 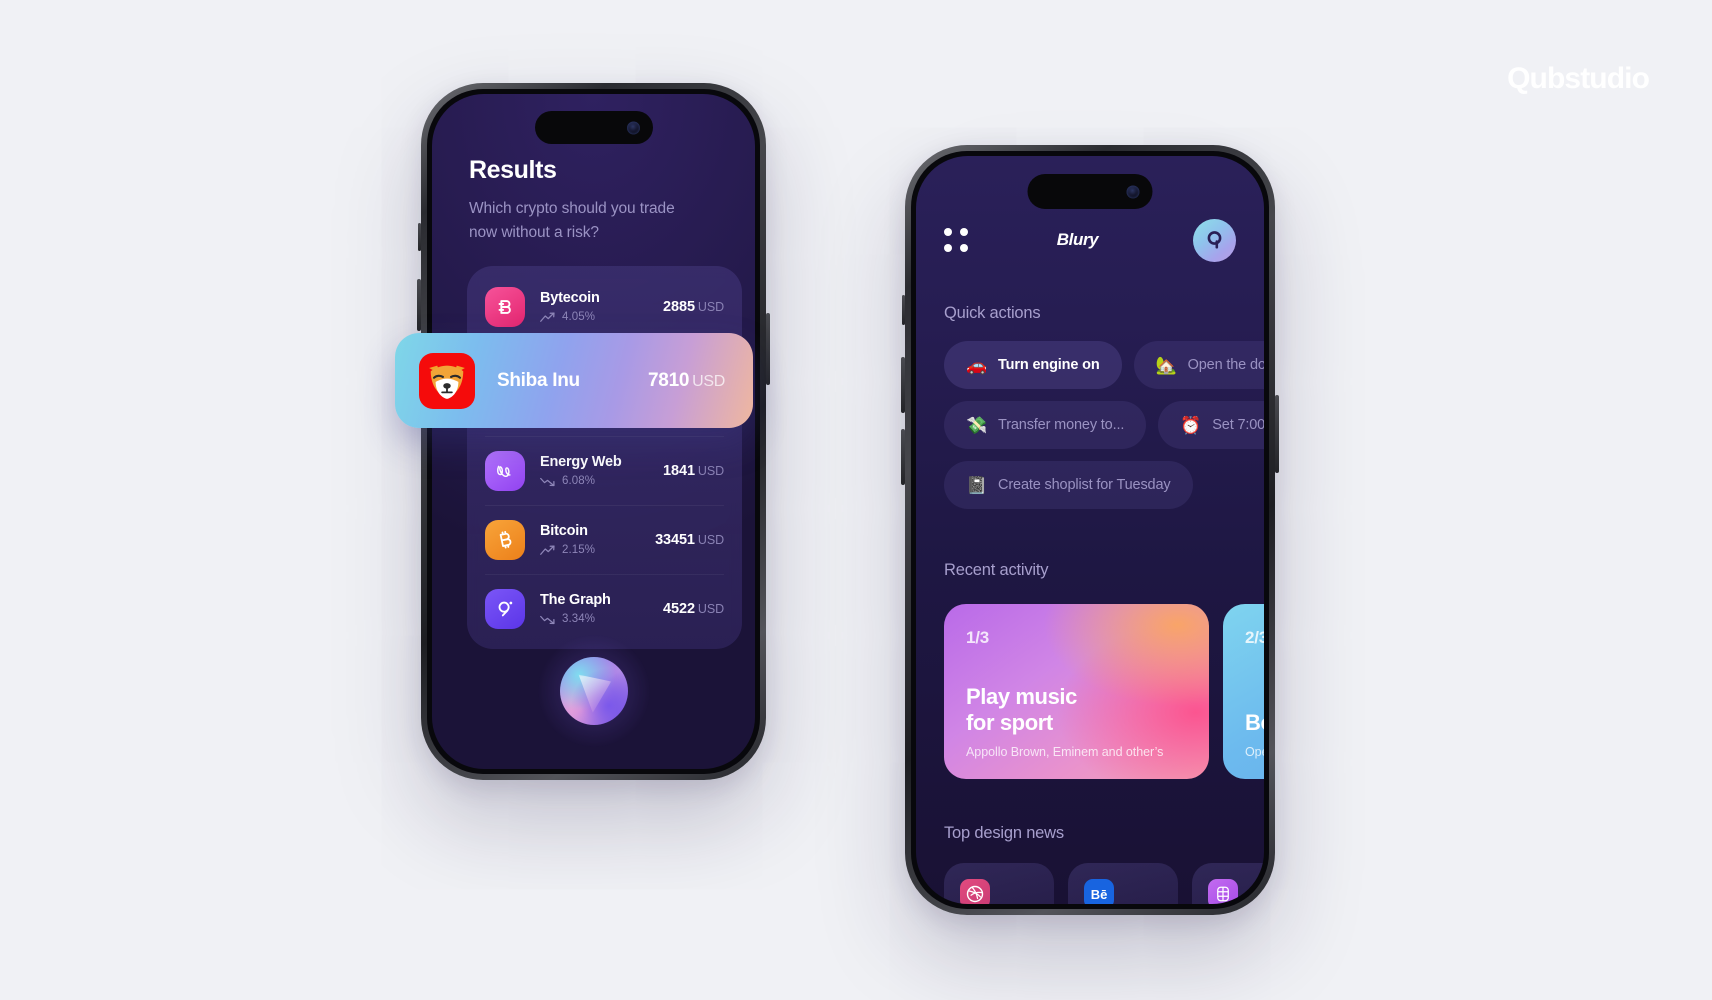 I want to click on quick-action-create-shoplist: 📓 Create shoplist for Tuesday, so click(x=1068, y=485).